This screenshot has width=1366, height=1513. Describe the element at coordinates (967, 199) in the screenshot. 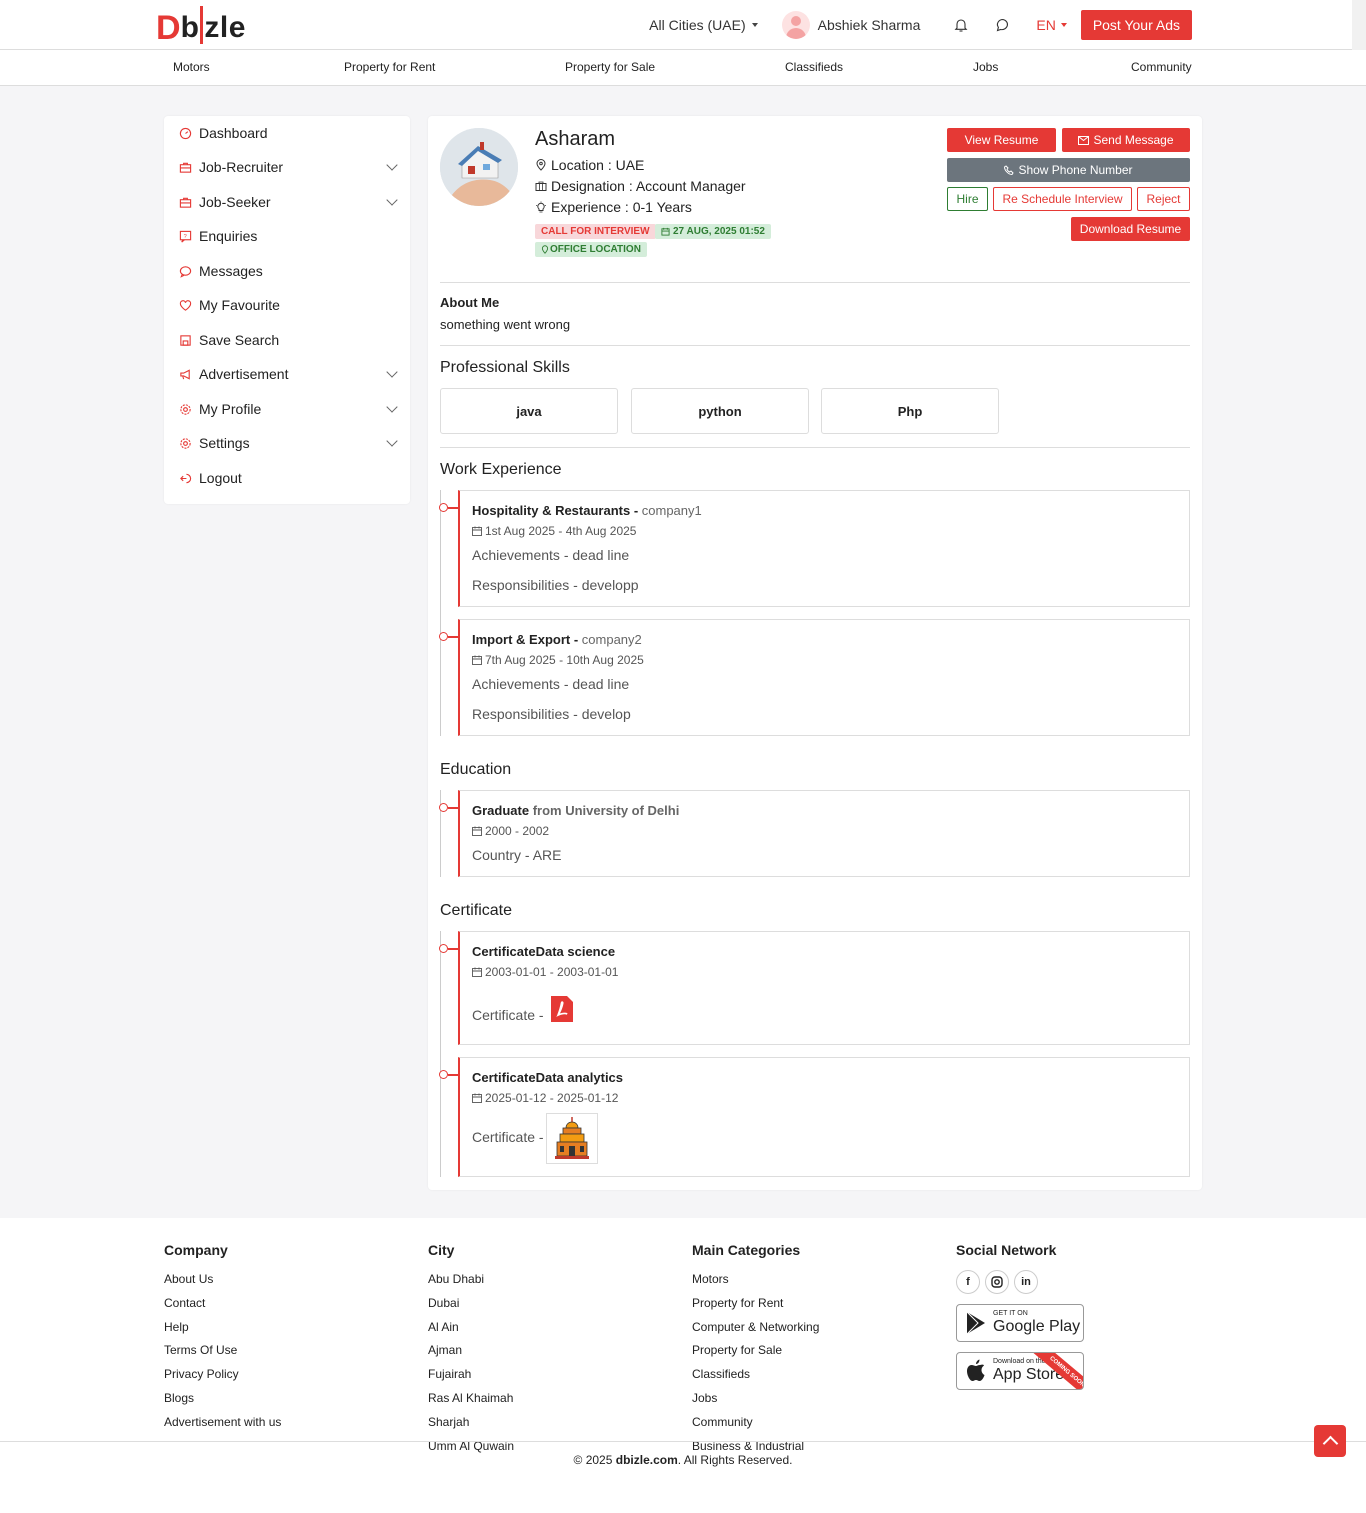

I see `hire-button: Hire` at that location.